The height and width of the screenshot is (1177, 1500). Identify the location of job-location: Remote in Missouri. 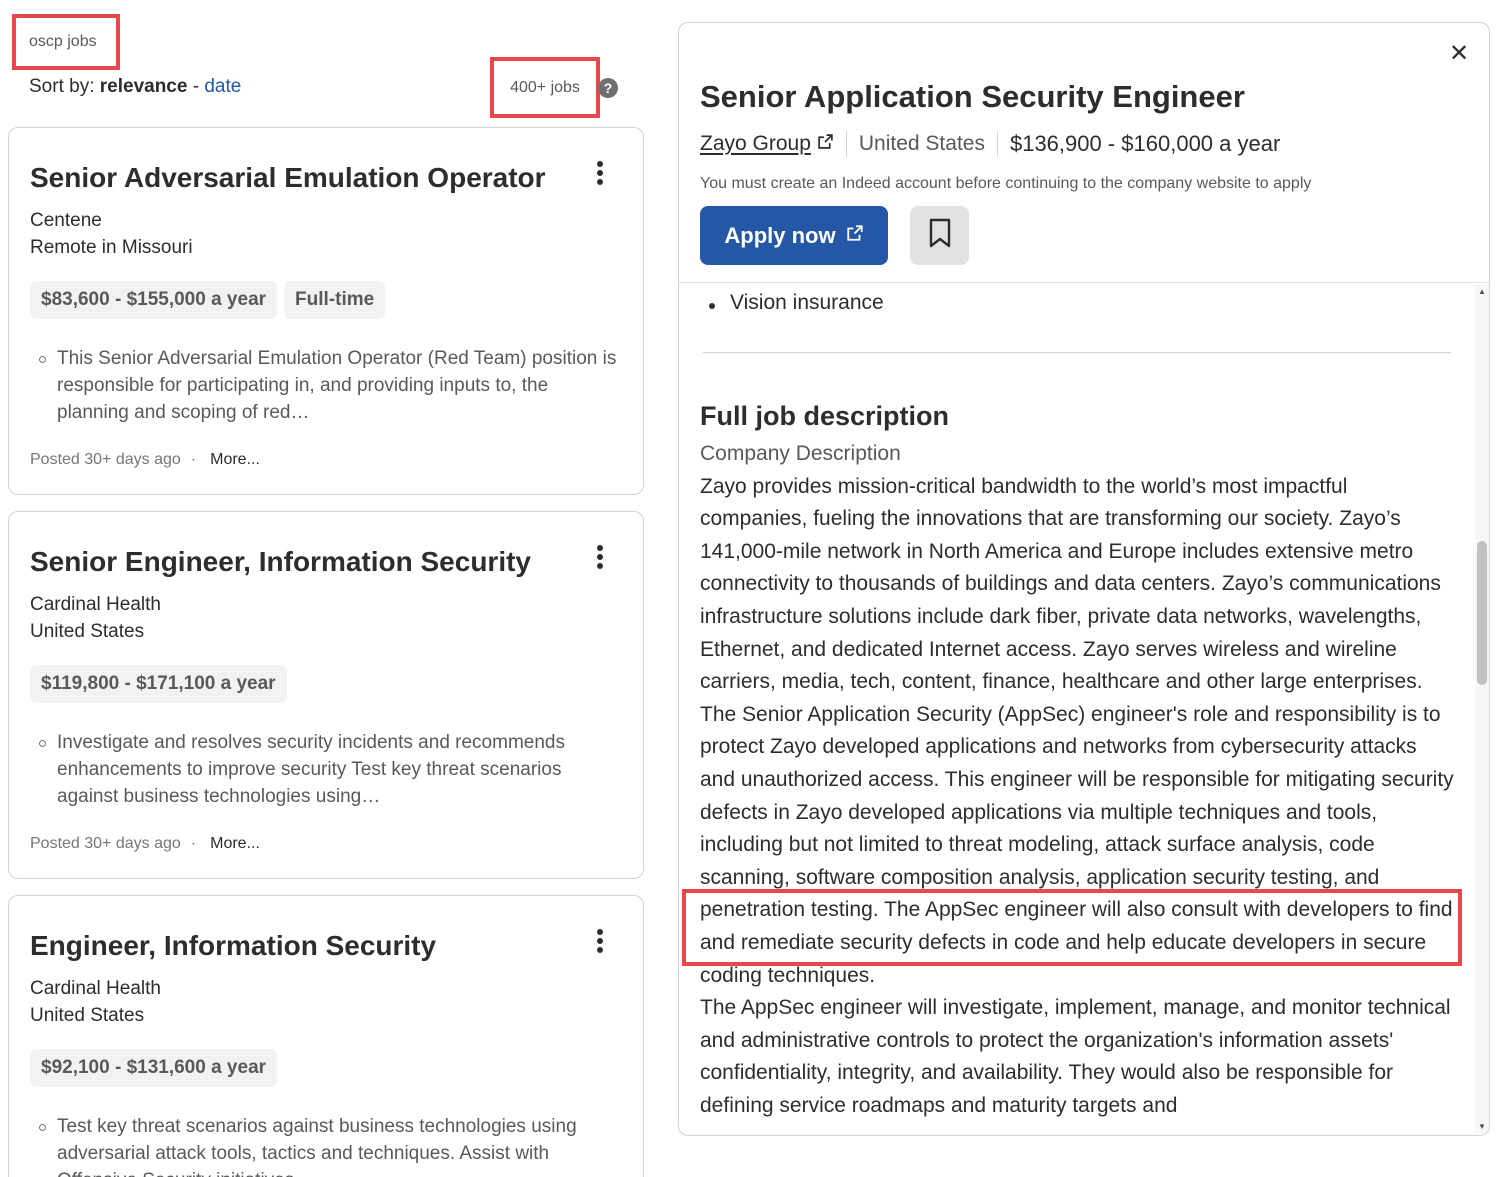
(111, 247).